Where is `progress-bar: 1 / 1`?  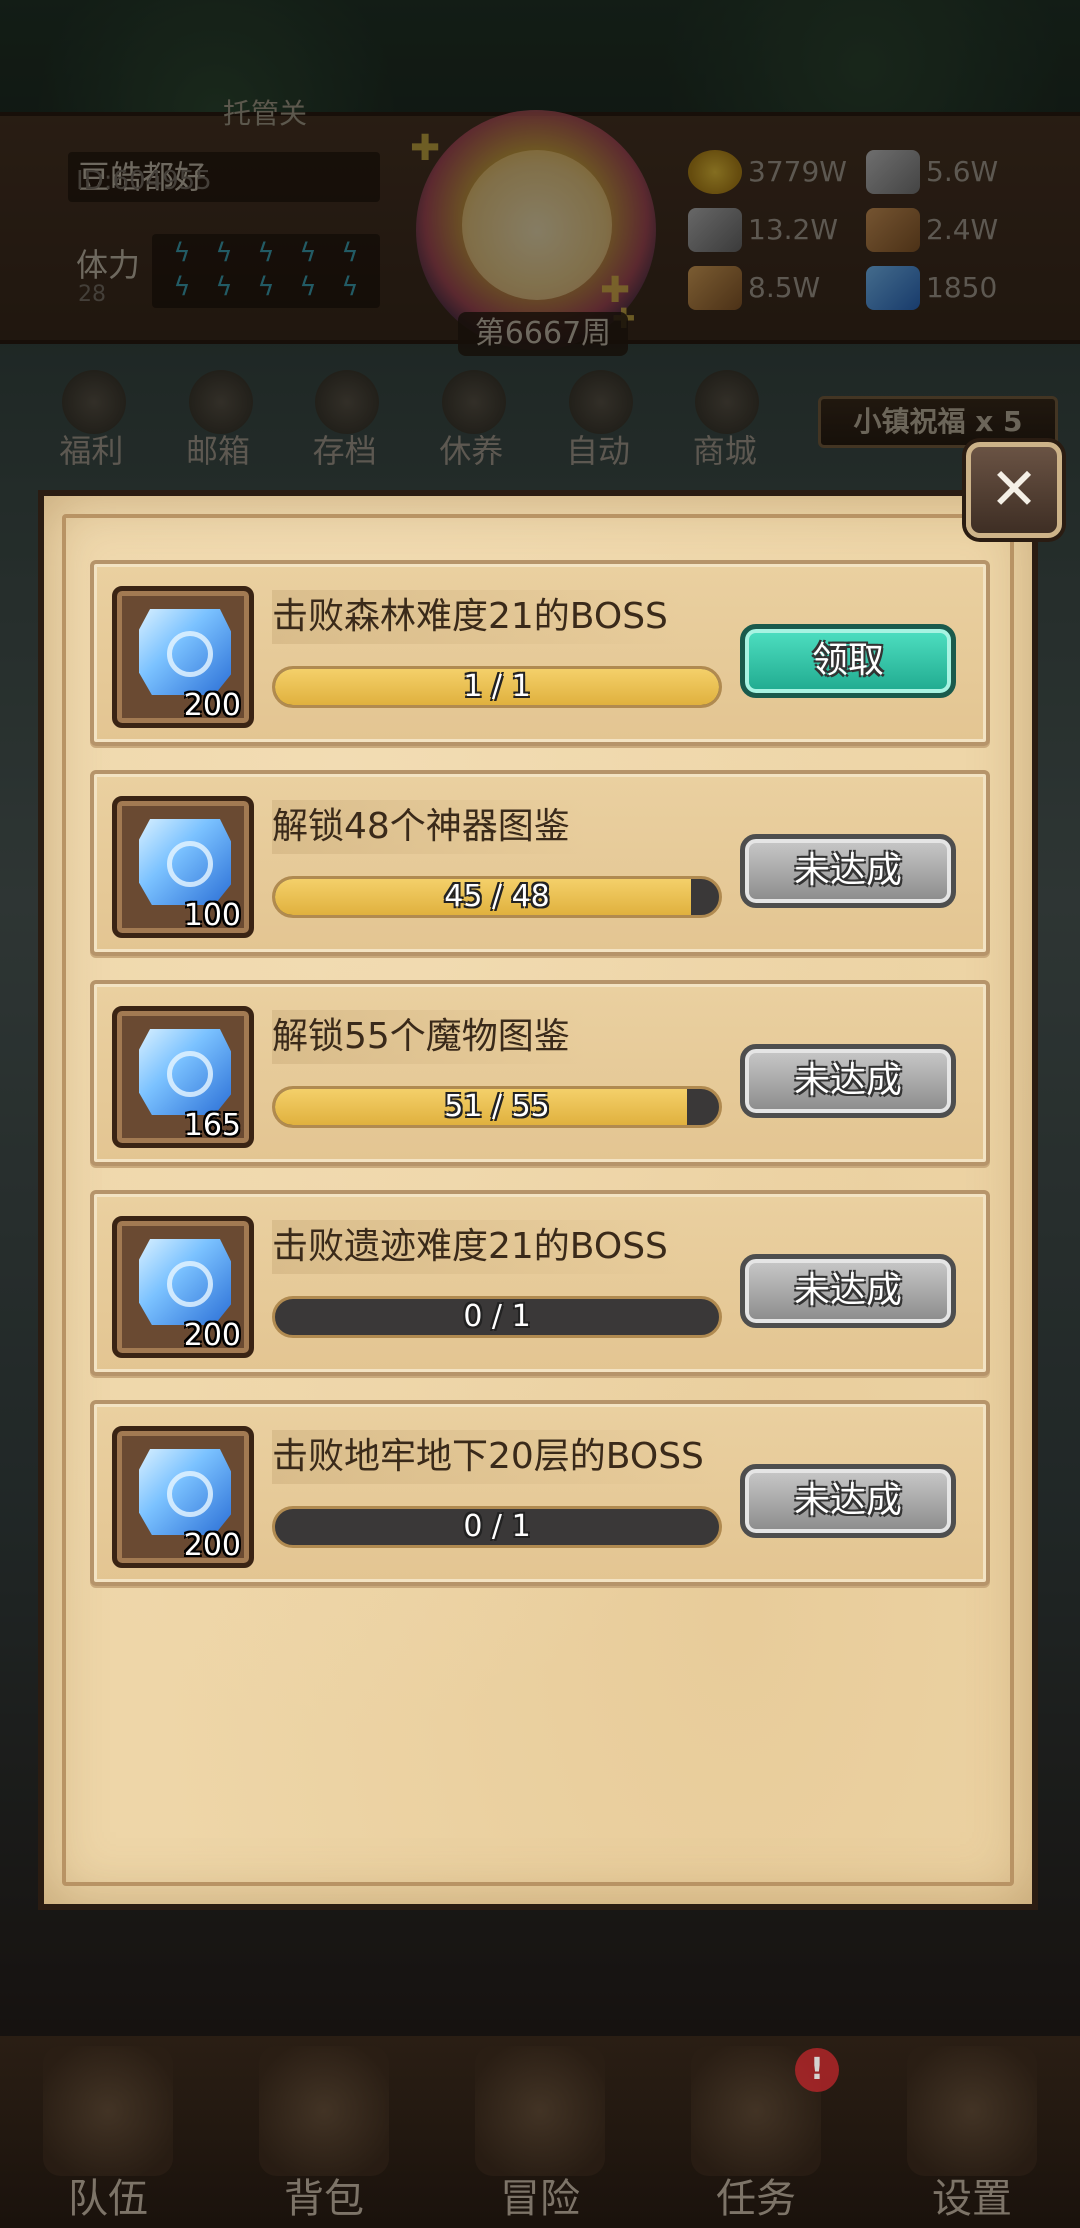 progress-bar: 1 / 1 is located at coordinates (497, 687).